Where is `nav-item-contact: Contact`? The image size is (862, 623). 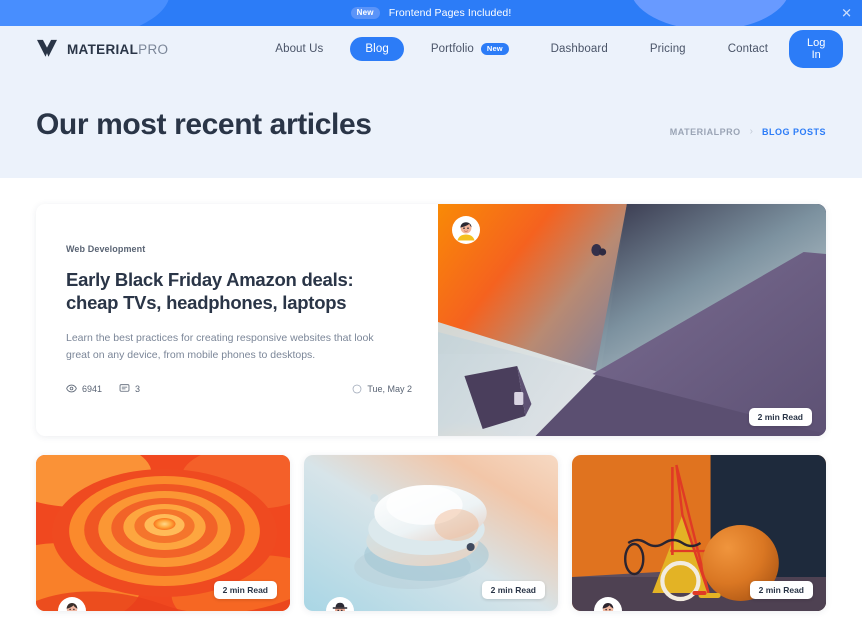
nav-item-contact: Contact is located at coordinates (748, 49).